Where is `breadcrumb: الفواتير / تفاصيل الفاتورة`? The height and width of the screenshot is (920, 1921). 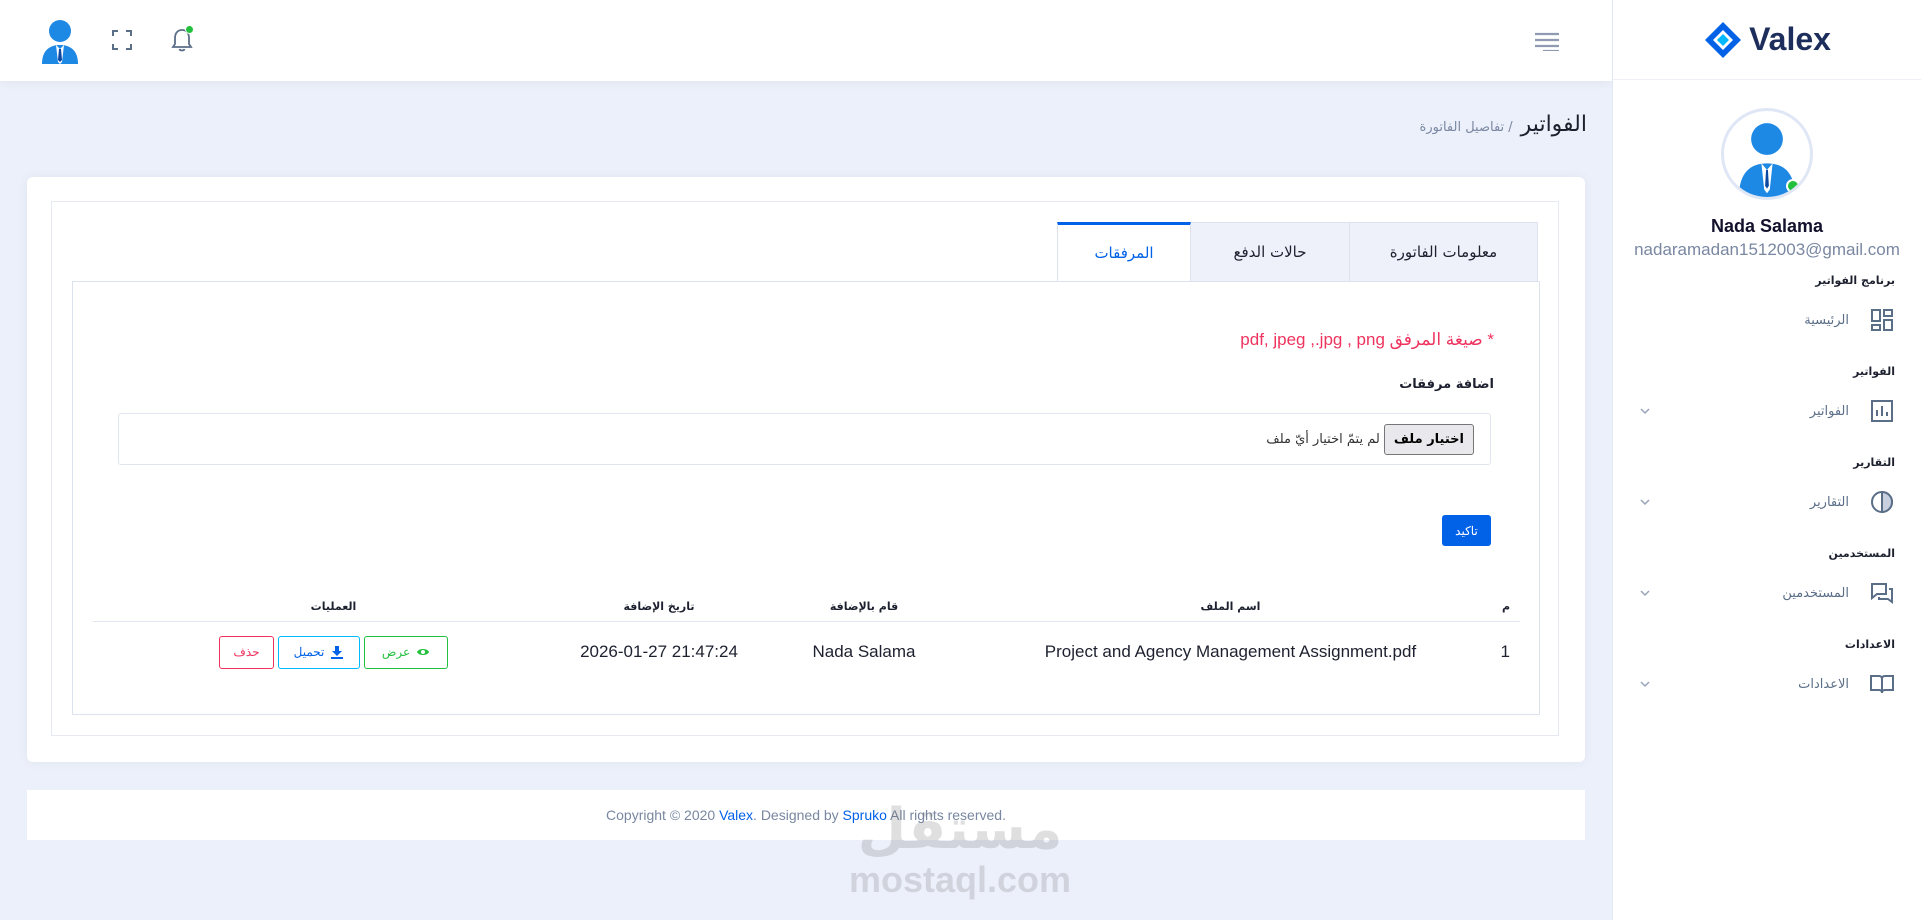
breadcrumb: الفواتير / تفاصيل الفاتورة is located at coordinates (1503, 124).